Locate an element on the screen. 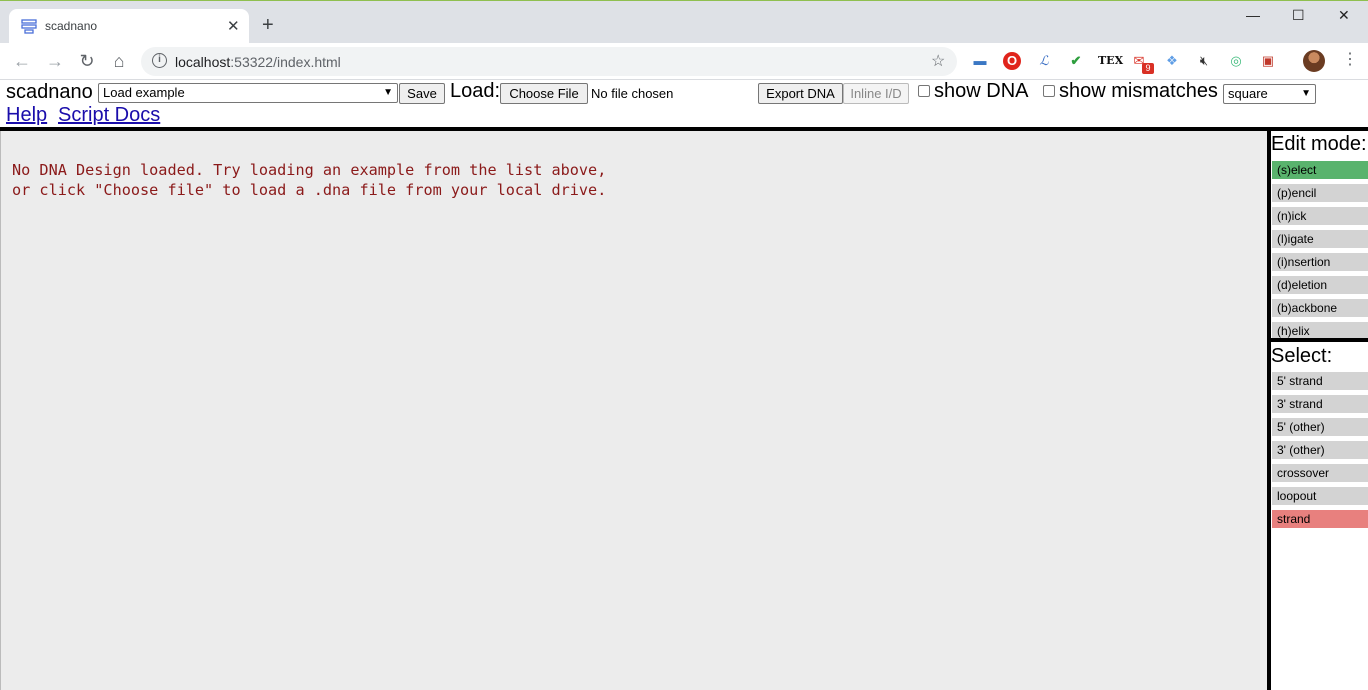 Image resolution: width=1368 pixels, height=690 pixels. file-status: No file chosen is located at coordinates (632, 93).